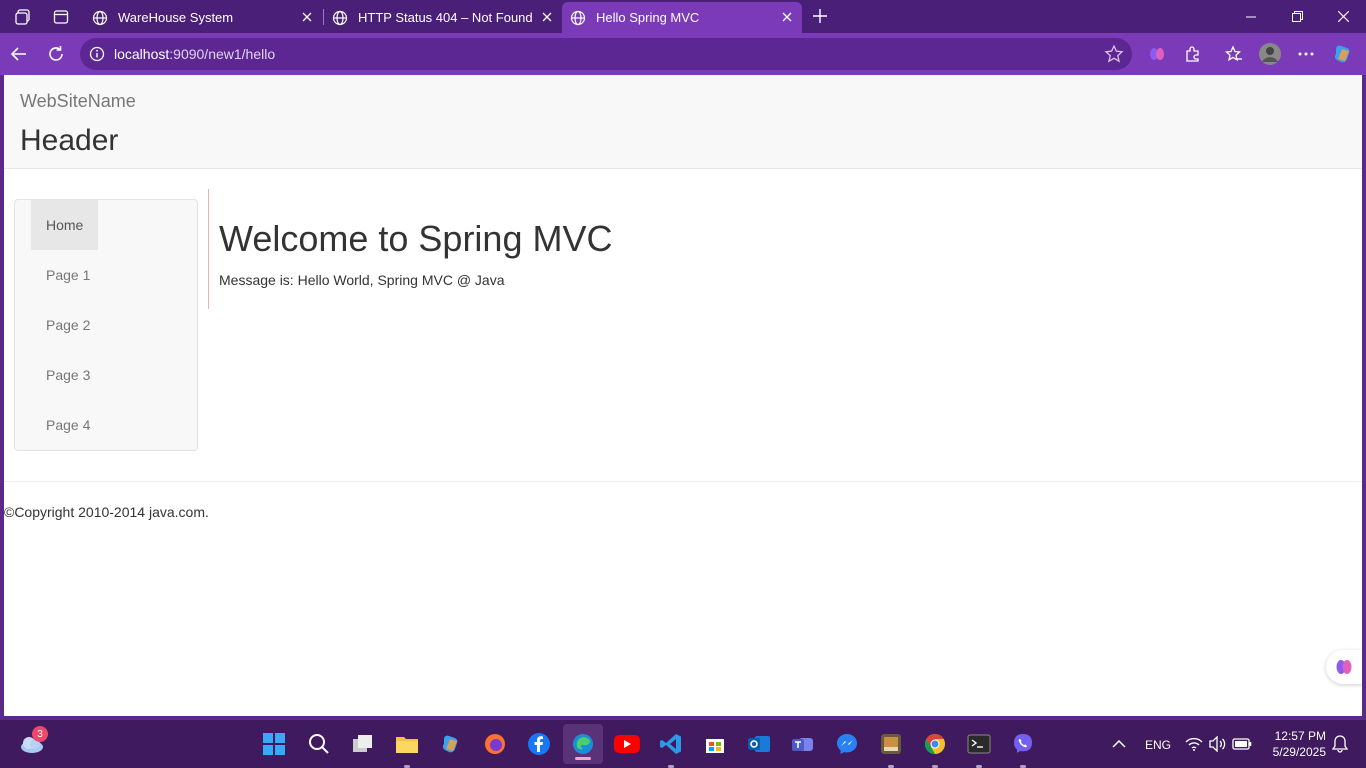 The height and width of the screenshot is (768, 1366). I want to click on close-window-button, so click(1343, 16).